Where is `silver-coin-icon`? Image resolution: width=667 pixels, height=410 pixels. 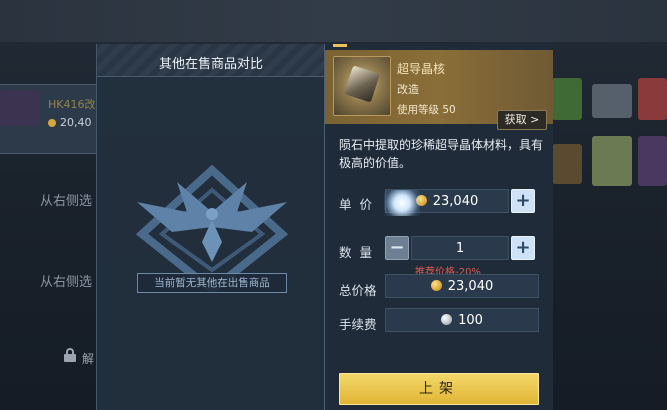
silver-coin-icon is located at coordinates (447, 319).